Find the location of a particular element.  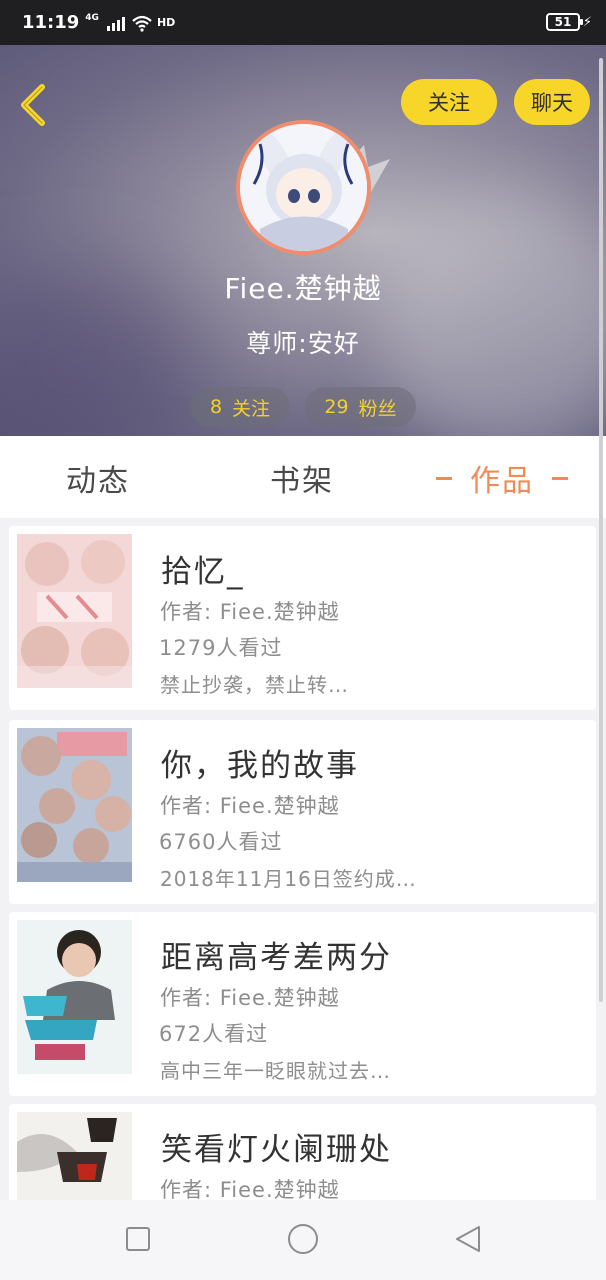

tab-works: 作品 is located at coordinates (502, 478).